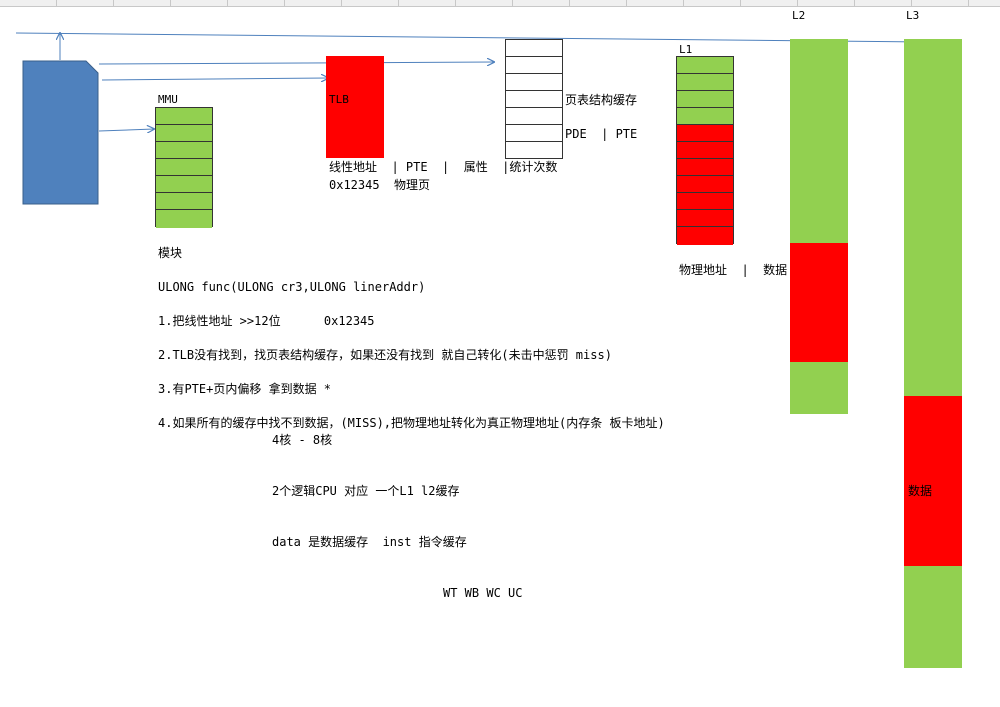 This screenshot has height=707, width=1000. Describe the element at coordinates (296, 63) in the screenshot. I see `arrow-to-page-cache` at that location.